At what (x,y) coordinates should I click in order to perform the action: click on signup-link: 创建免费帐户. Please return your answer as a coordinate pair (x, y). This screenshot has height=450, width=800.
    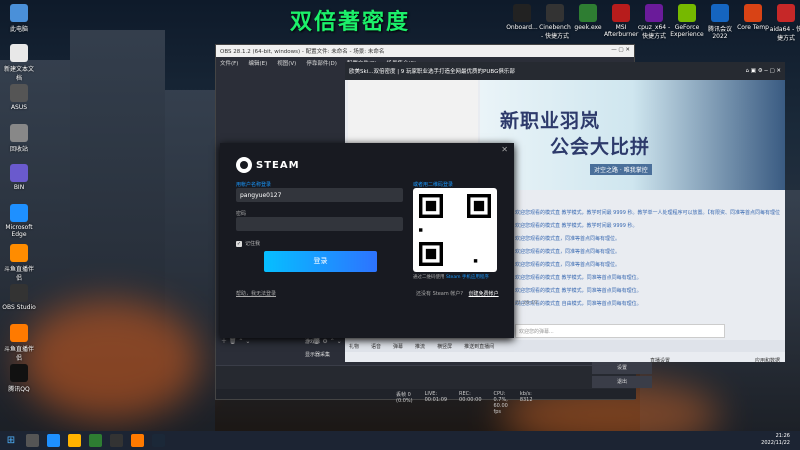
    Looking at the image, I should click on (484, 294).